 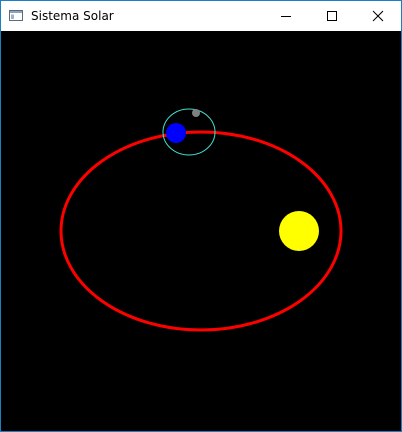 I want to click on app-icon, so click(x=16, y=15).